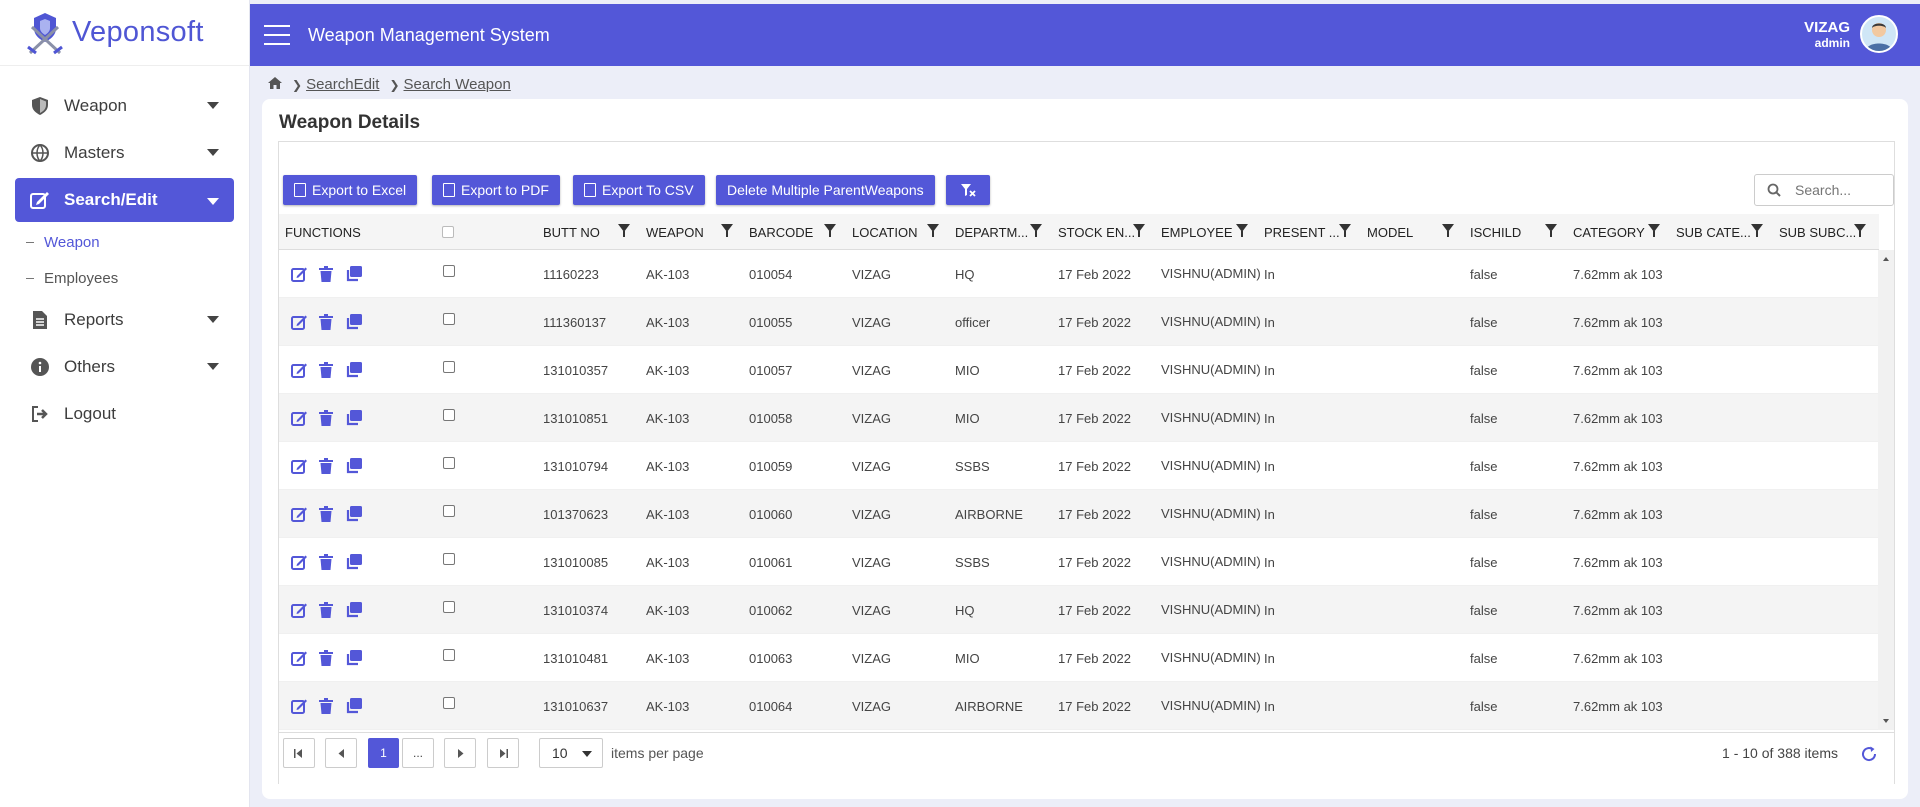 The width and height of the screenshot is (1920, 807). What do you see at coordinates (496, 190) in the screenshot?
I see `export-pdf-button: Export to PDF` at bounding box center [496, 190].